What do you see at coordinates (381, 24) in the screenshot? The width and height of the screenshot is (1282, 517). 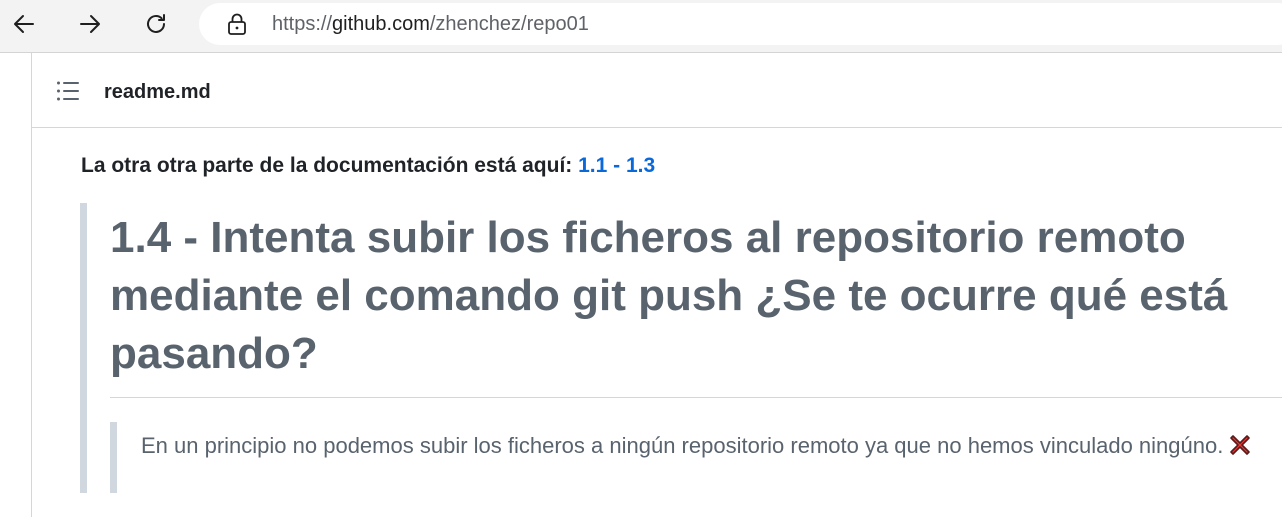 I see `url-host: github.com` at bounding box center [381, 24].